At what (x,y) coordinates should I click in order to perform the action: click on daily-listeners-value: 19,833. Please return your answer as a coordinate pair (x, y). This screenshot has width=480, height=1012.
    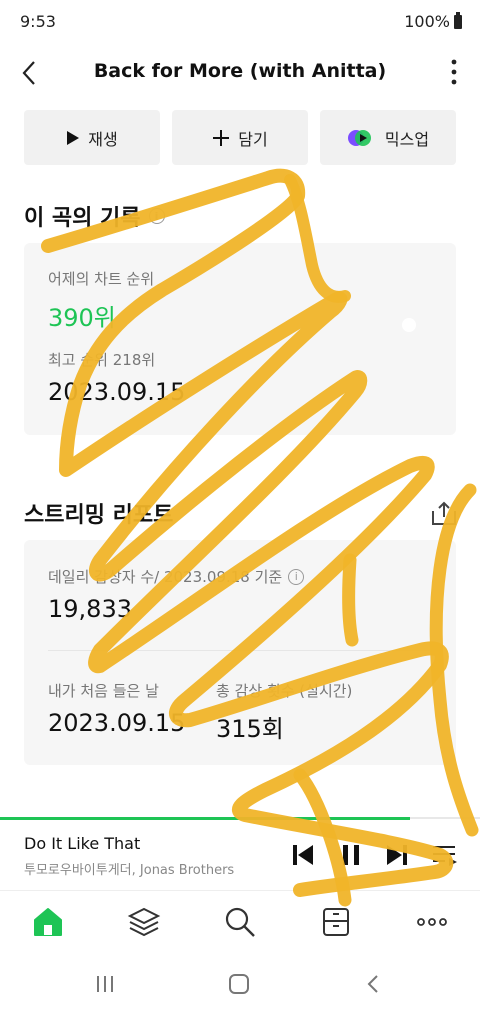
    Looking at the image, I should click on (90, 609).